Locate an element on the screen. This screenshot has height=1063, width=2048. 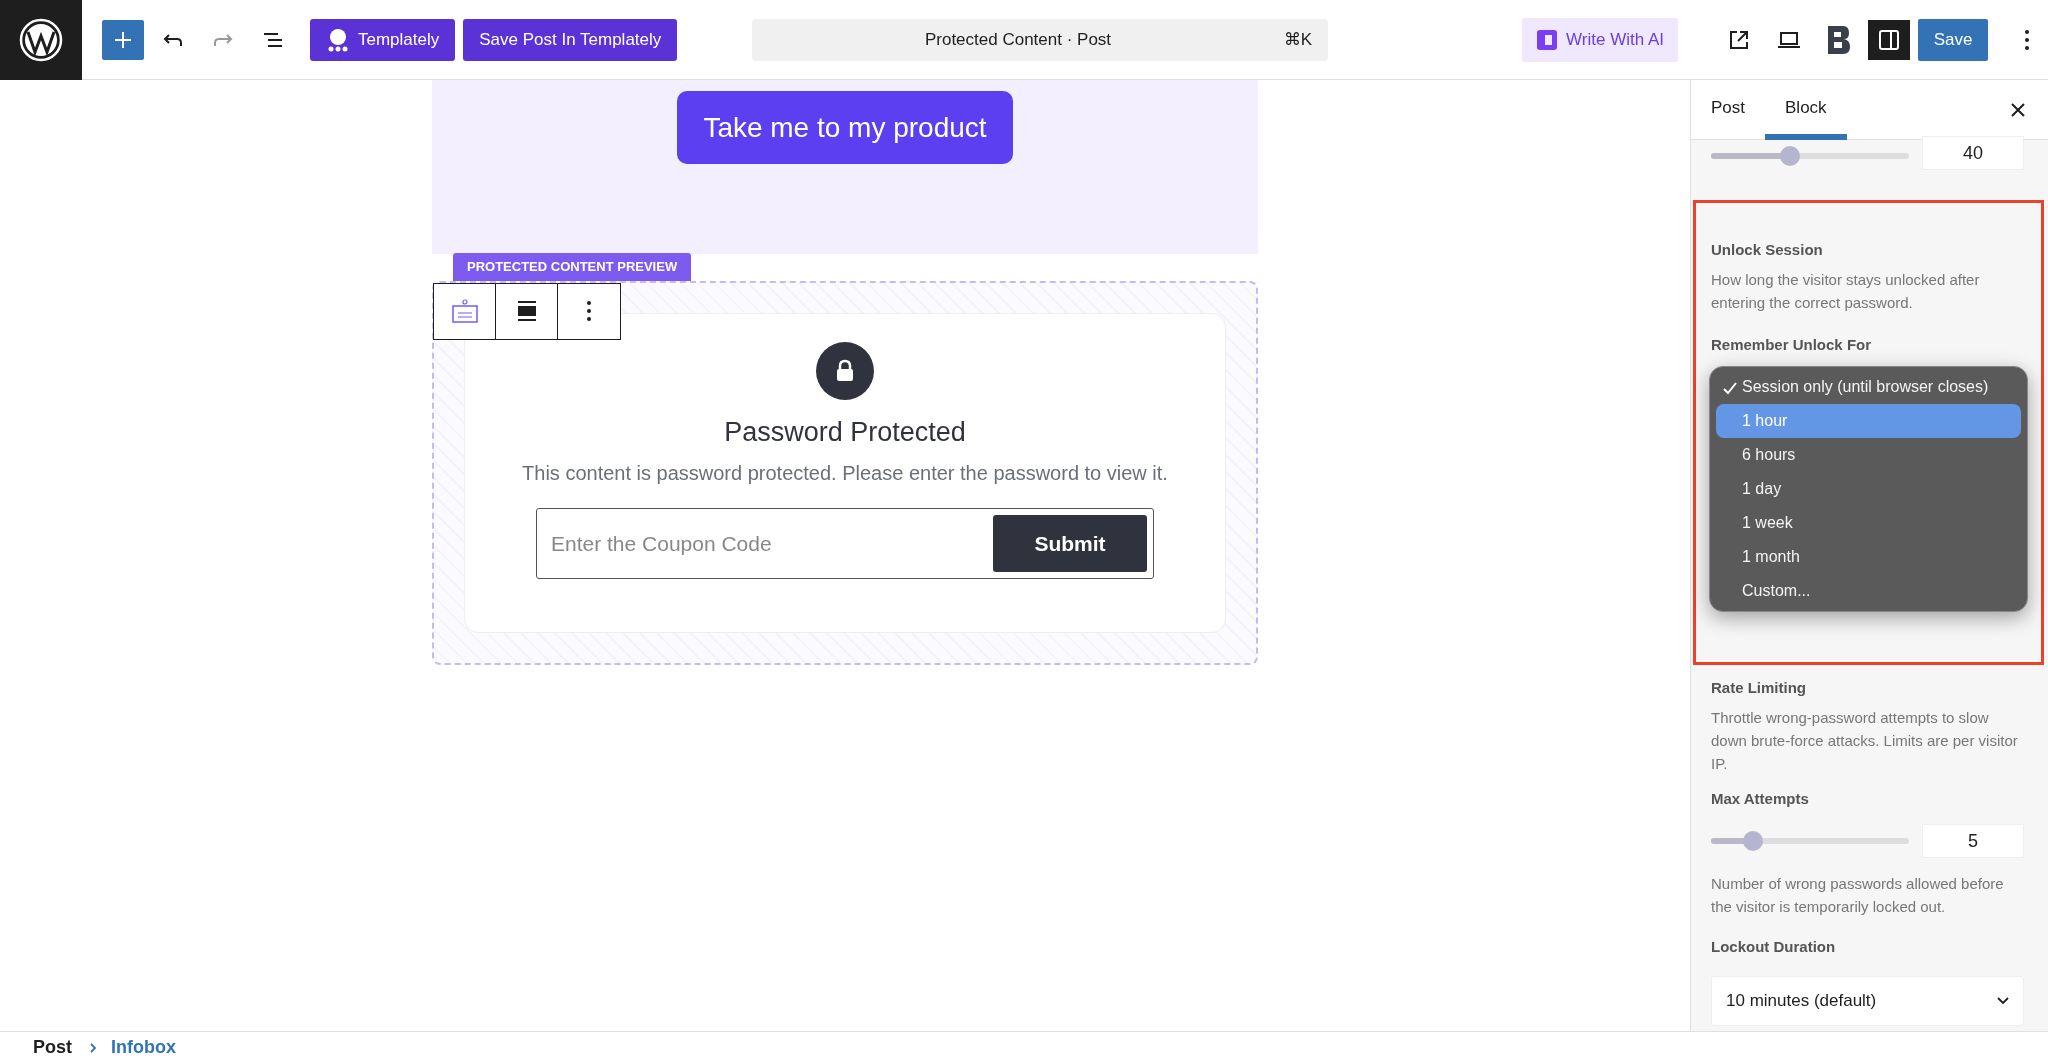
save-in-templately-button: Save Post In Templately is located at coordinates (570, 39).